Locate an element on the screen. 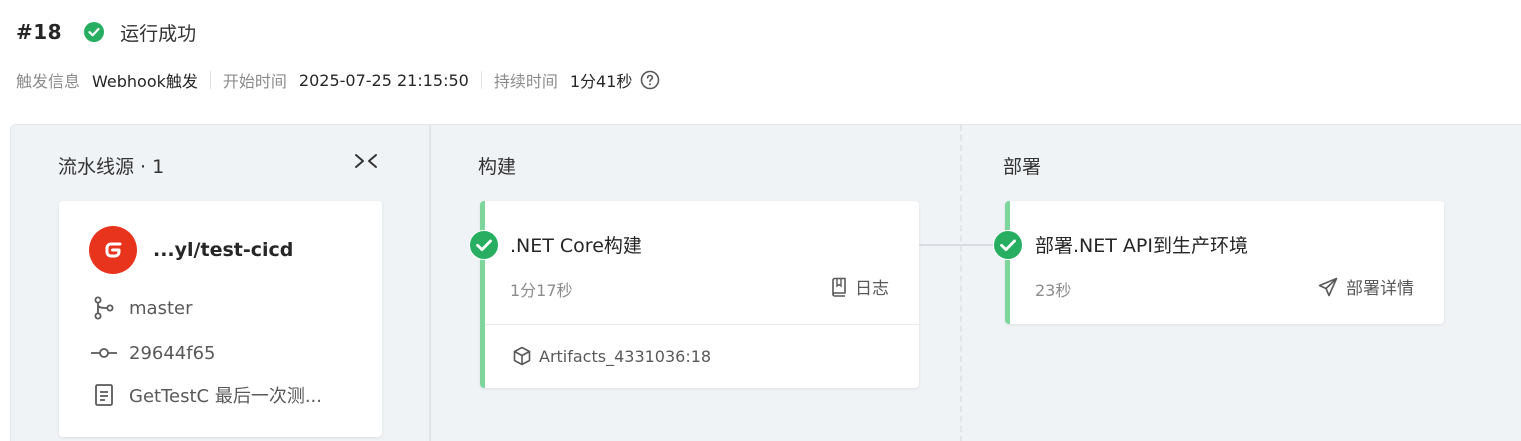 The height and width of the screenshot is (441, 1521). duration-value: 1分41秒 is located at coordinates (601, 81).